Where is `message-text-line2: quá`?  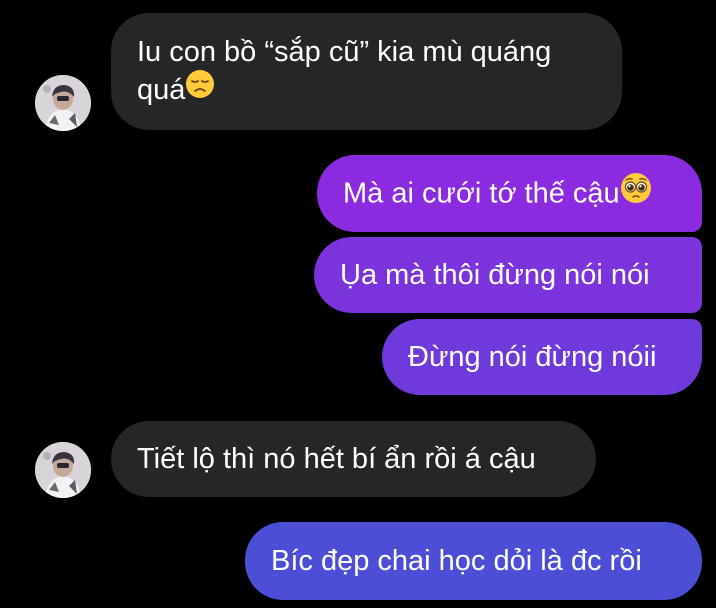 message-text-line2: quá is located at coordinates (366, 90).